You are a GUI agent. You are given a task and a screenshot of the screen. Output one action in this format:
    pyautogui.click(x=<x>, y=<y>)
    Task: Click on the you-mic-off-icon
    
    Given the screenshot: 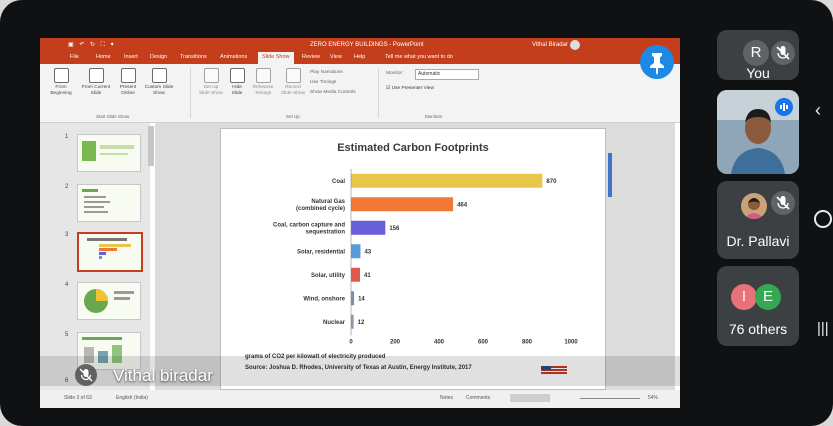 What is the action you would take?
    pyautogui.click(x=783, y=53)
    